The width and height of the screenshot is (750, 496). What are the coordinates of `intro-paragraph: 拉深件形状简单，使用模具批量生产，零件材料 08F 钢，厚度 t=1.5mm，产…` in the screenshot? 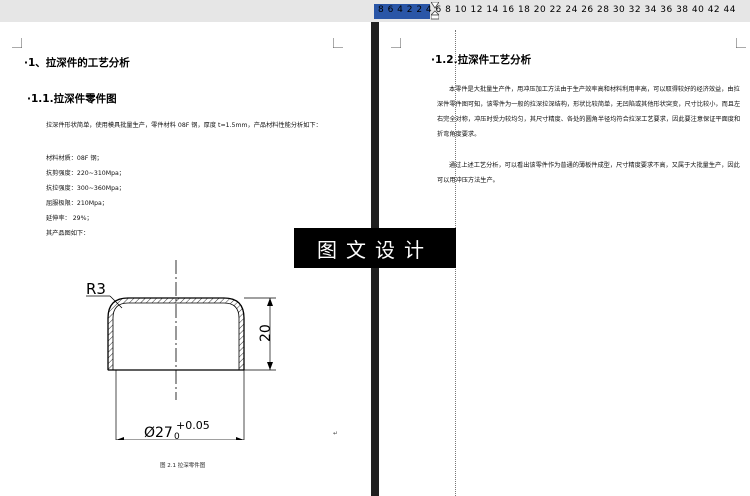 It's located at (184, 125).